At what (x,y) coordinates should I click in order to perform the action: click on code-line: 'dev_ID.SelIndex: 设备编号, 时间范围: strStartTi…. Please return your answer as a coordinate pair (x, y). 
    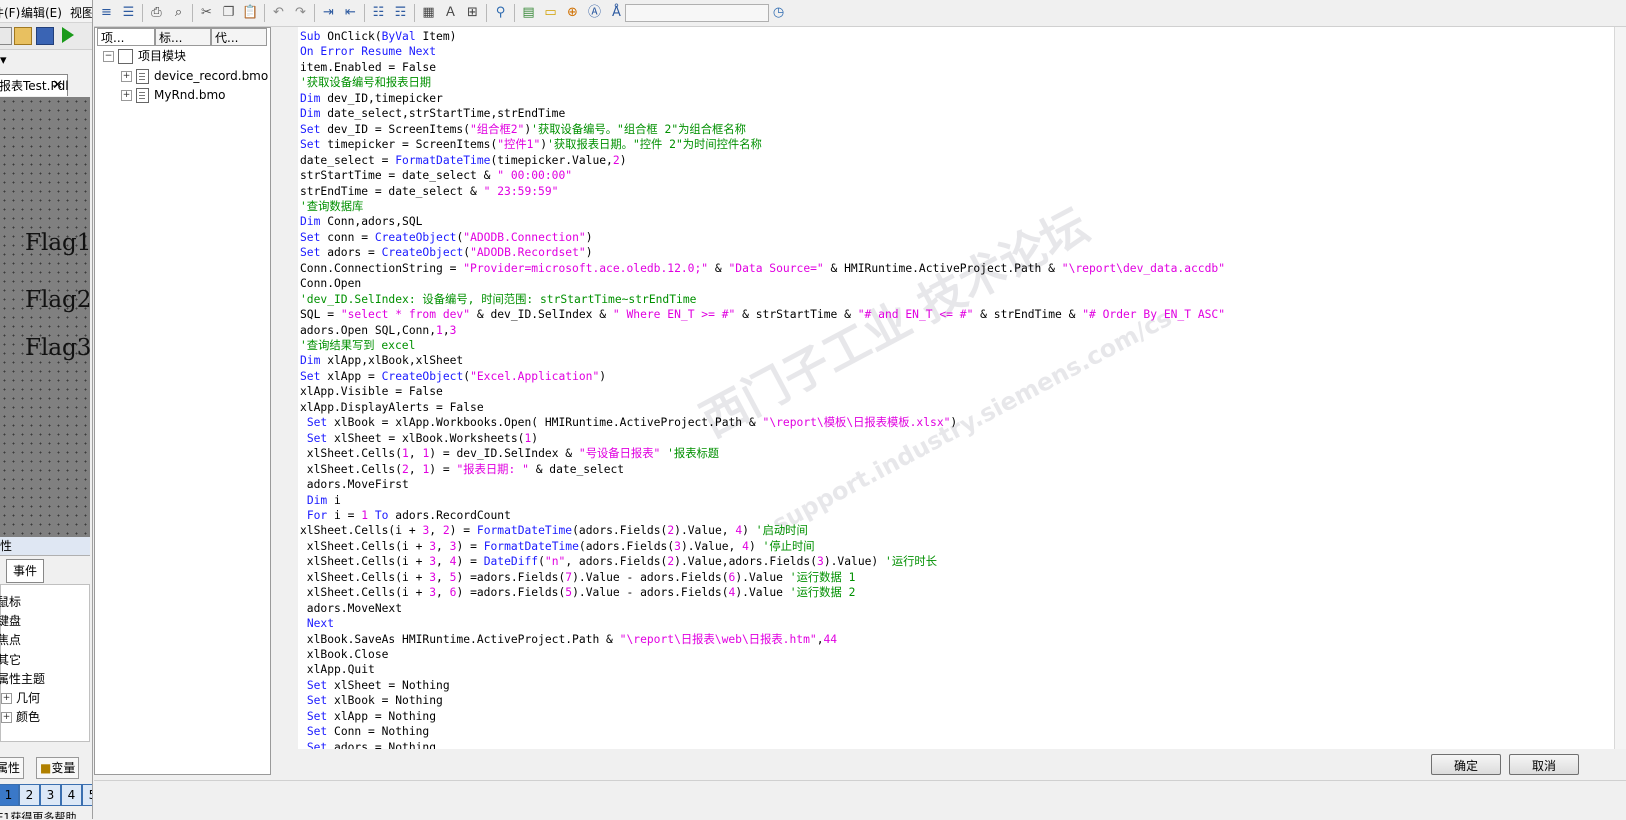
    Looking at the image, I should click on (498, 300).